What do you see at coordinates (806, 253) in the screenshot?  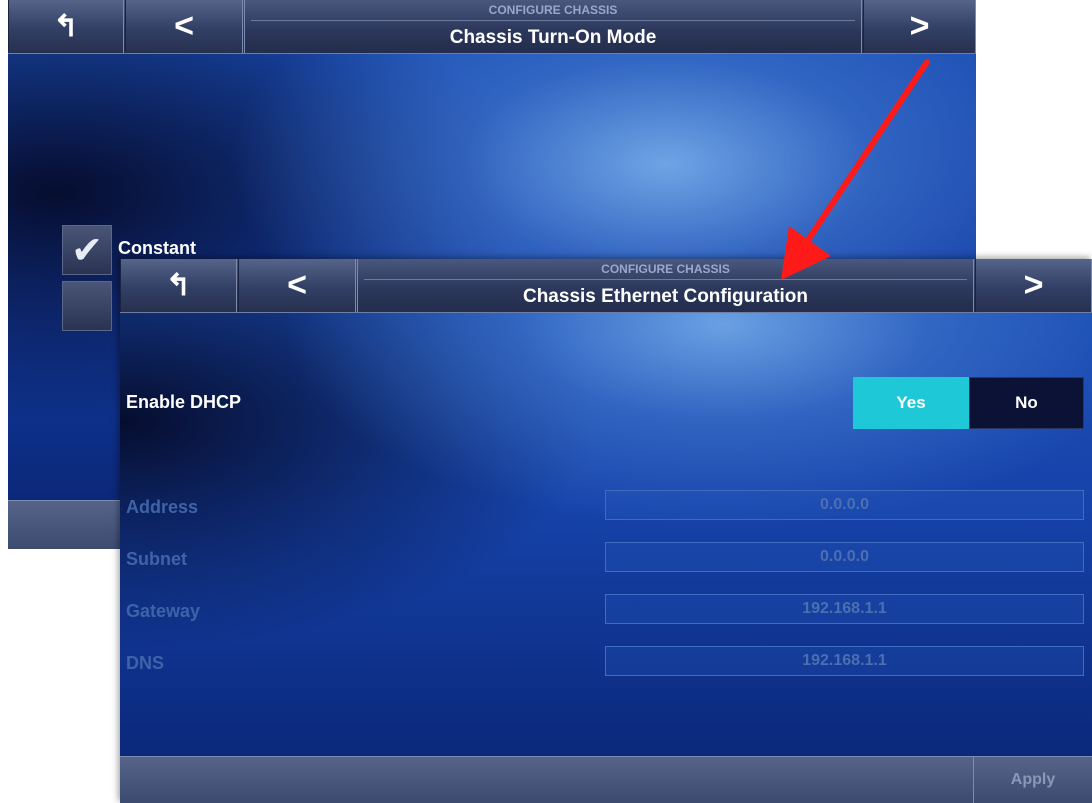 I see `arrow-head-icon` at bounding box center [806, 253].